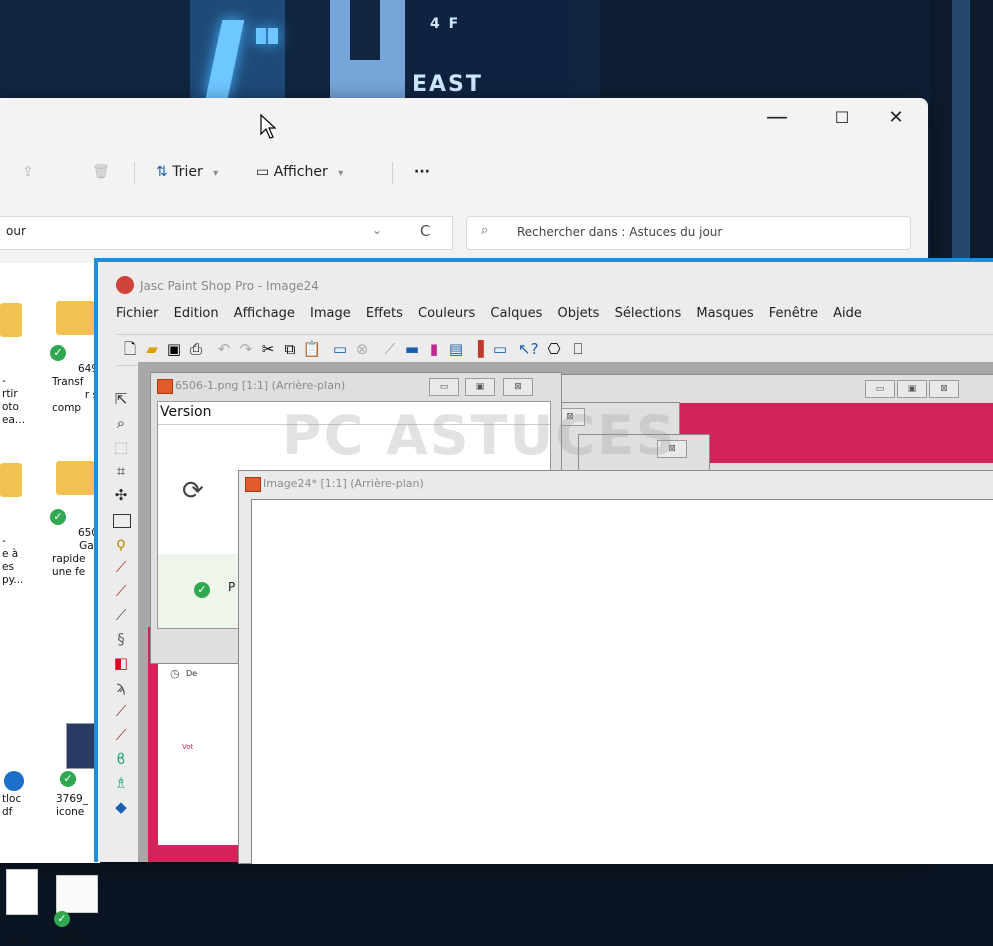 The height and width of the screenshot is (946, 993). Describe the element at coordinates (22, 806) in the screenshot. I see `file-label: tloc df` at that location.